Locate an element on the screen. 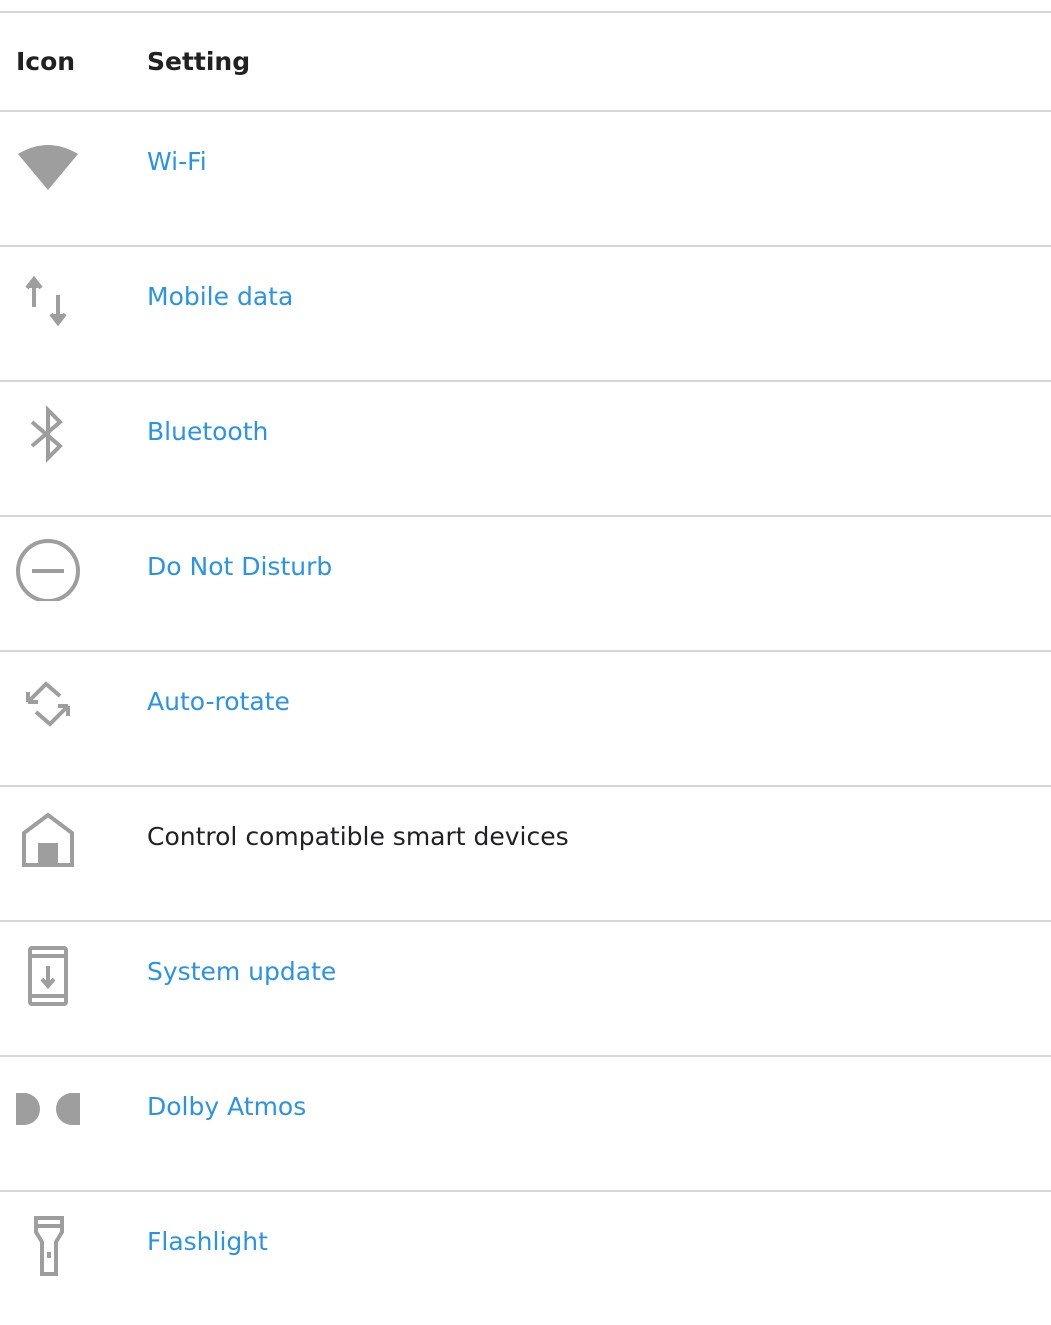 This screenshot has height=1325, width=1051. table-row: Do Not Disturb is located at coordinates (525, 582).